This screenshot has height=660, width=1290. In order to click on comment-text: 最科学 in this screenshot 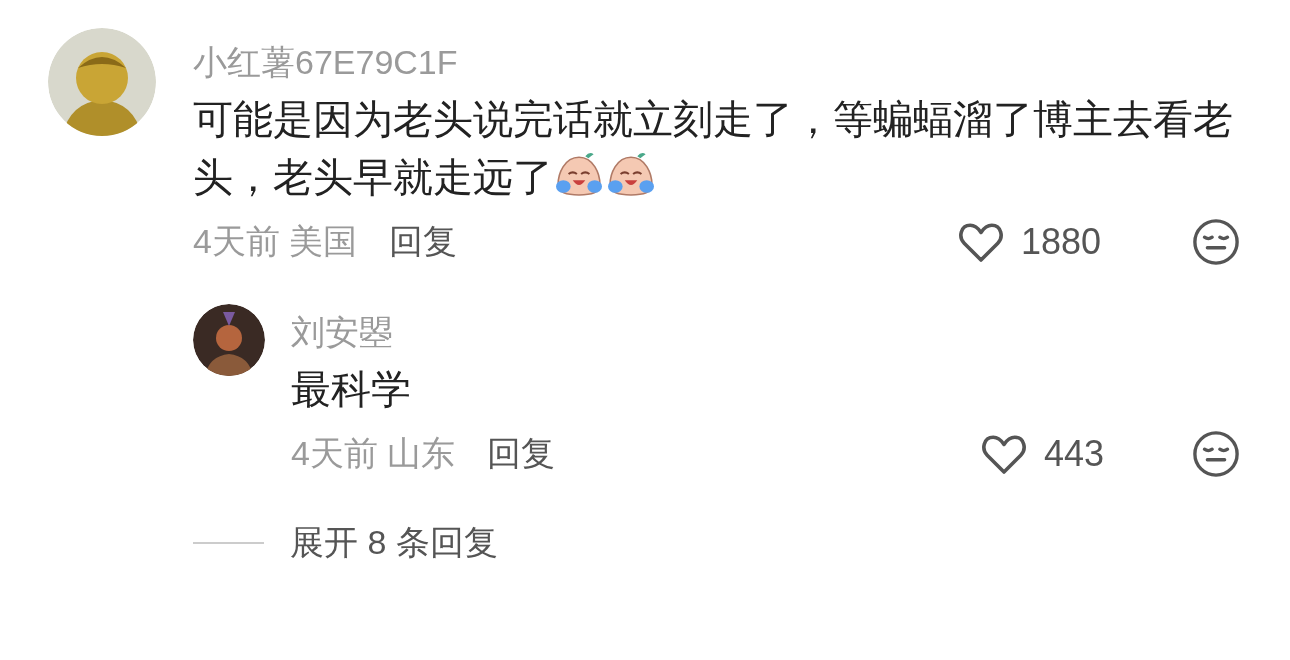, I will do `click(351, 389)`.